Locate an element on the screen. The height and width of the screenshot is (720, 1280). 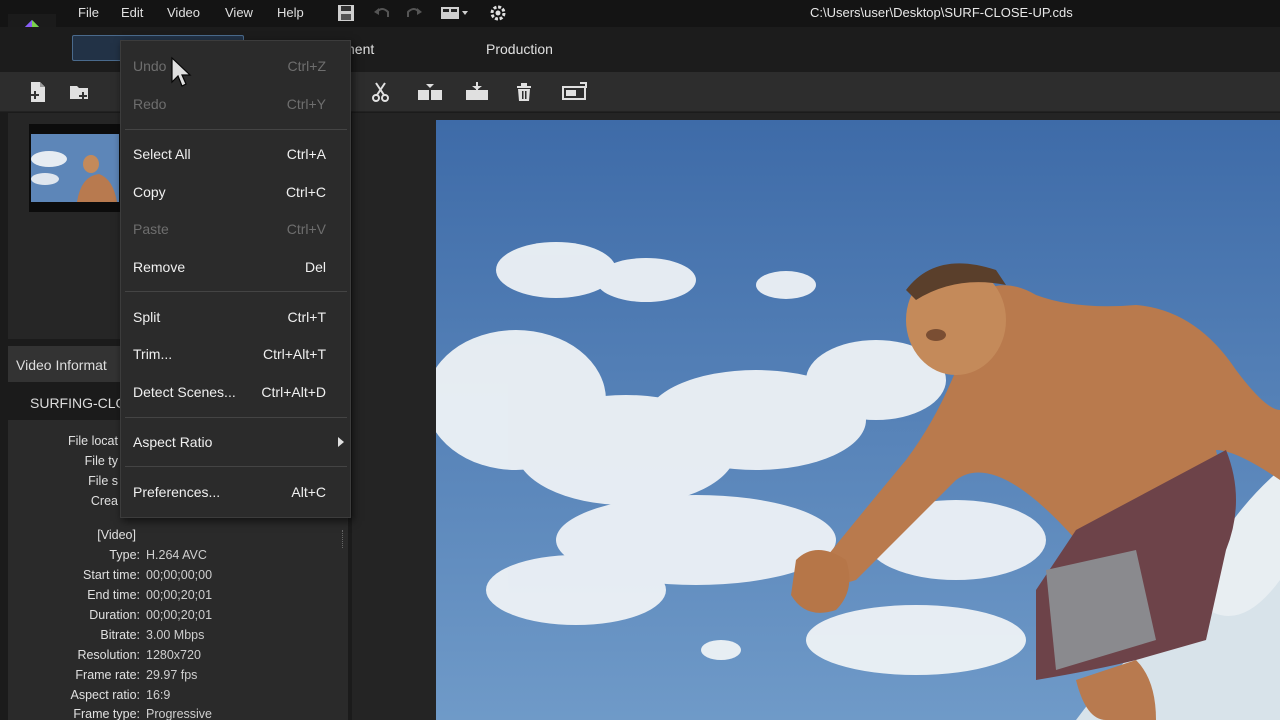
resolution-label: Resolution: is located at coordinates (108, 655).